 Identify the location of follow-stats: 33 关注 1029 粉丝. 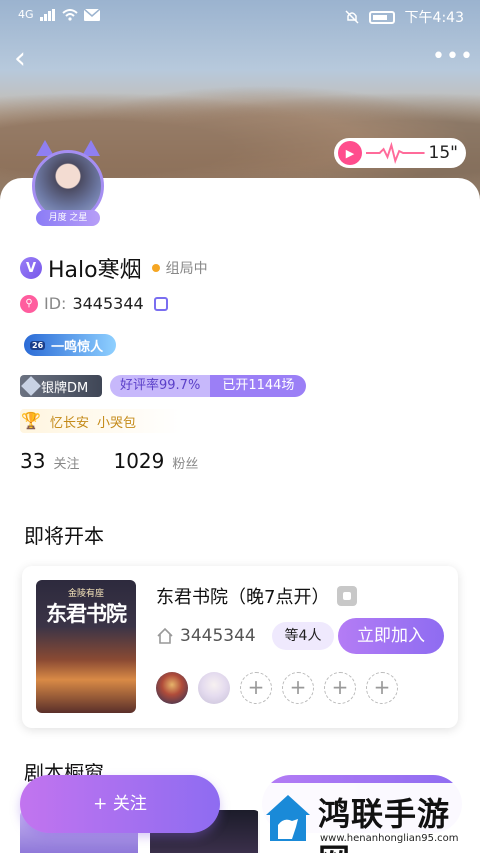
(122, 461).